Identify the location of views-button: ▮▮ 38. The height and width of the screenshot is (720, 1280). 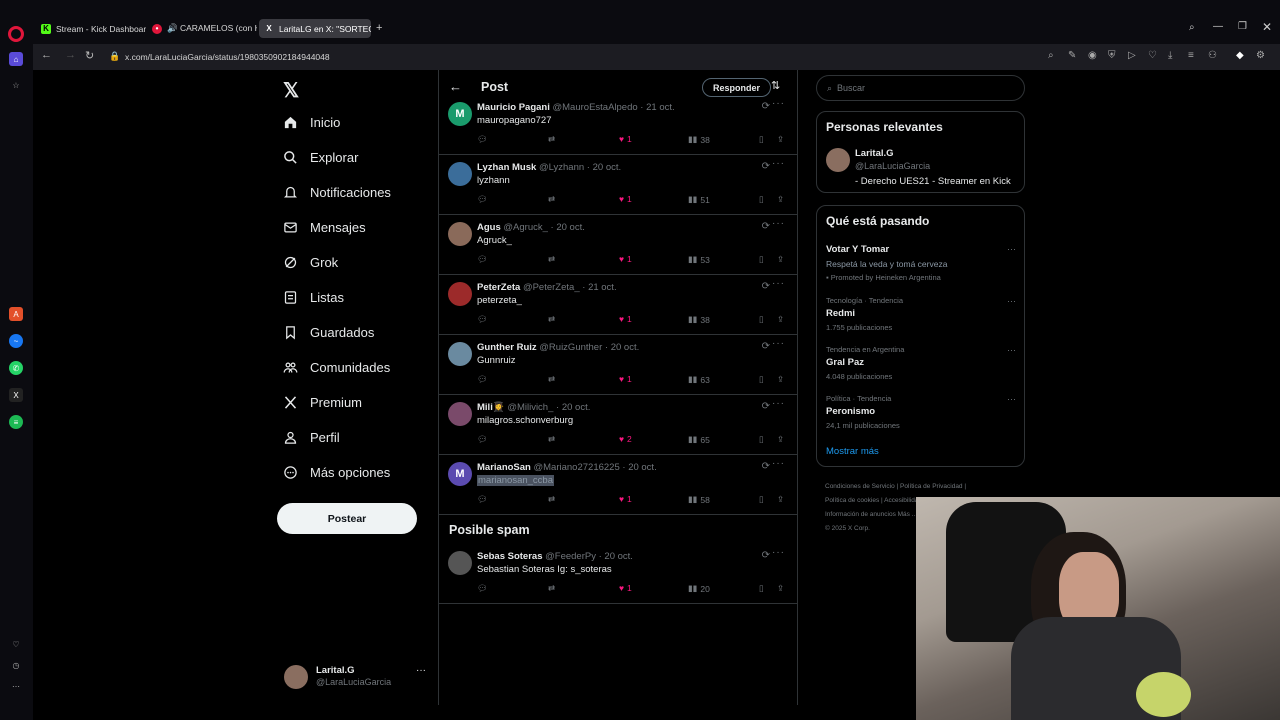
(699, 319).